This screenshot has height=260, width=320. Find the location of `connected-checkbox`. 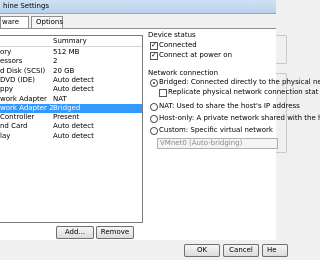

connected-checkbox is located at coordinates (154, 45).